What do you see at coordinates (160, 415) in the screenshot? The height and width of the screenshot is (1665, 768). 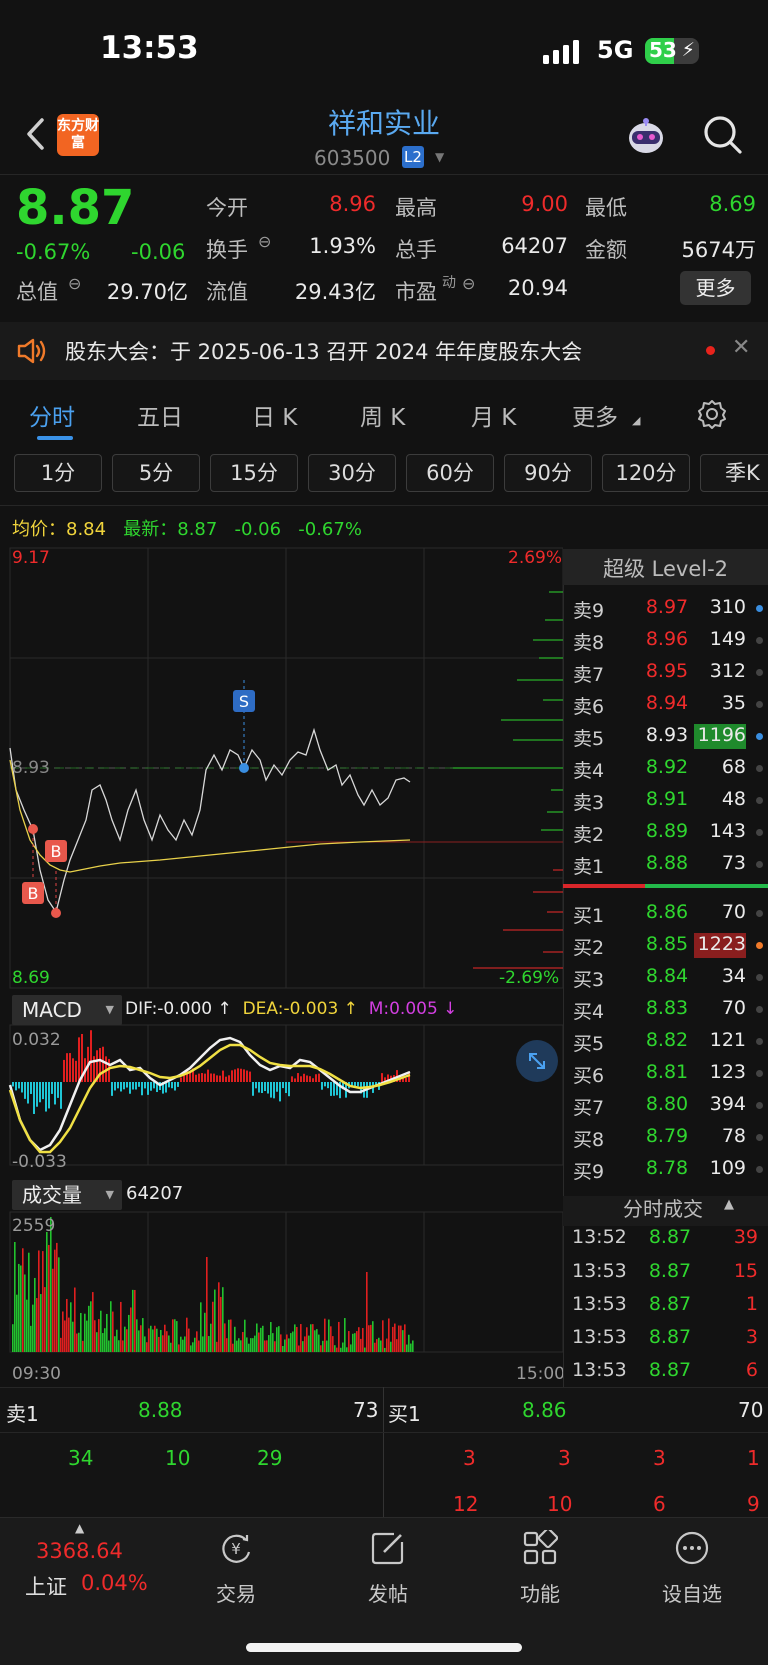 I see `tab-five-day: 五日` at bounding box center [160, 415].